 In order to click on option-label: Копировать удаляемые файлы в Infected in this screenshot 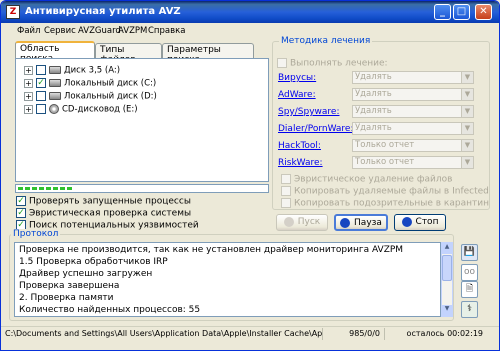, I will do `click(391, 191)`.